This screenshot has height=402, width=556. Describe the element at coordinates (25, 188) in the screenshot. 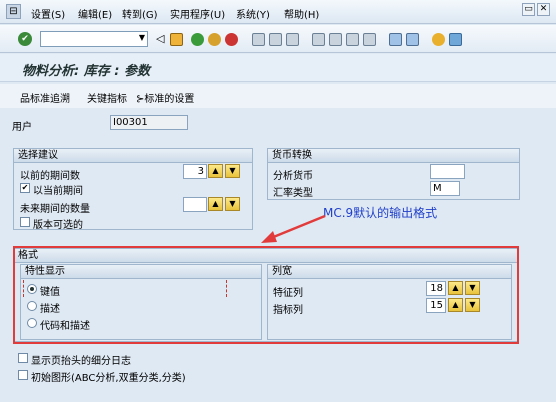

I see `current-period-checkbox: ✔` at that location.